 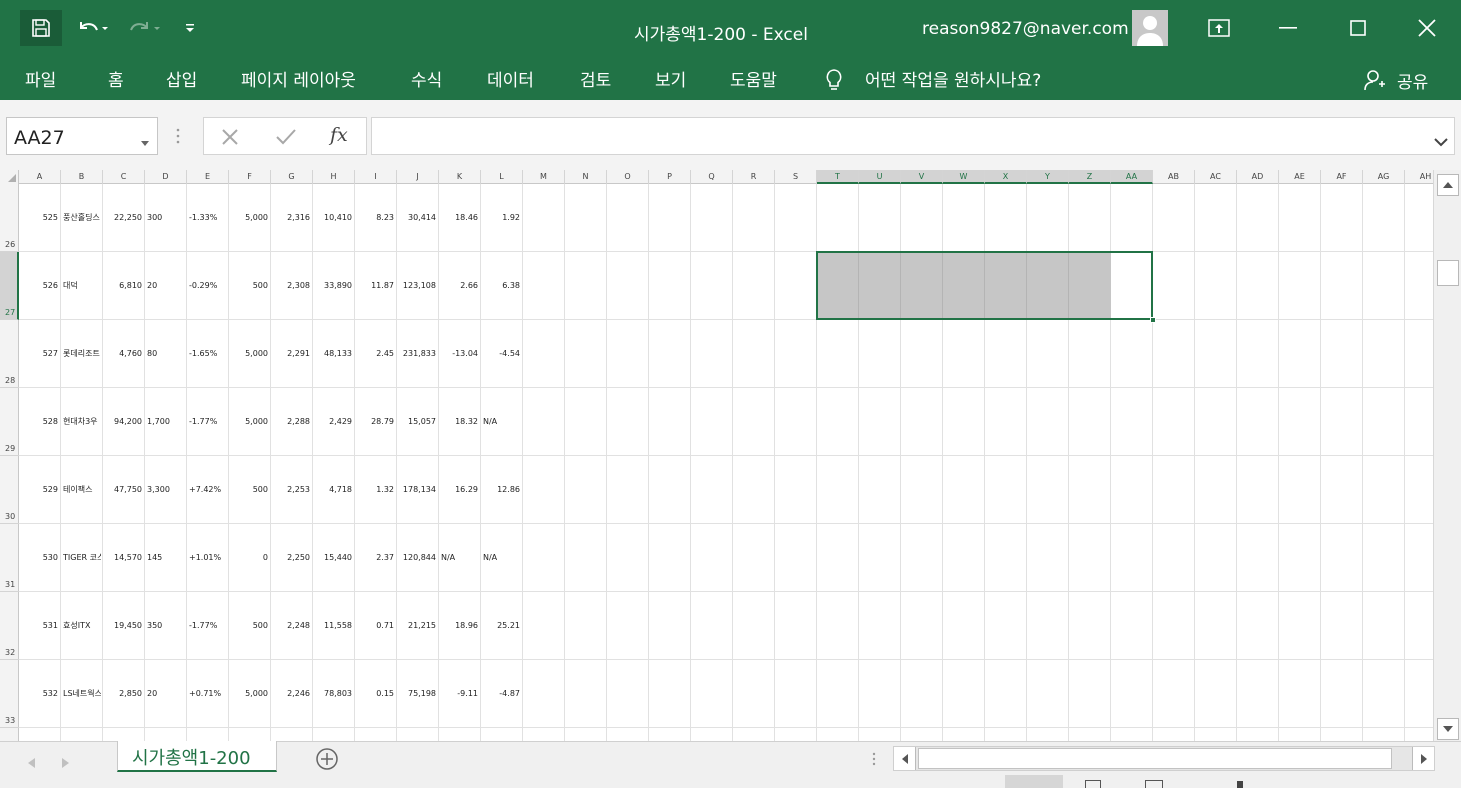 I want to click on cell: 1.92, so click(x=501, y=218).